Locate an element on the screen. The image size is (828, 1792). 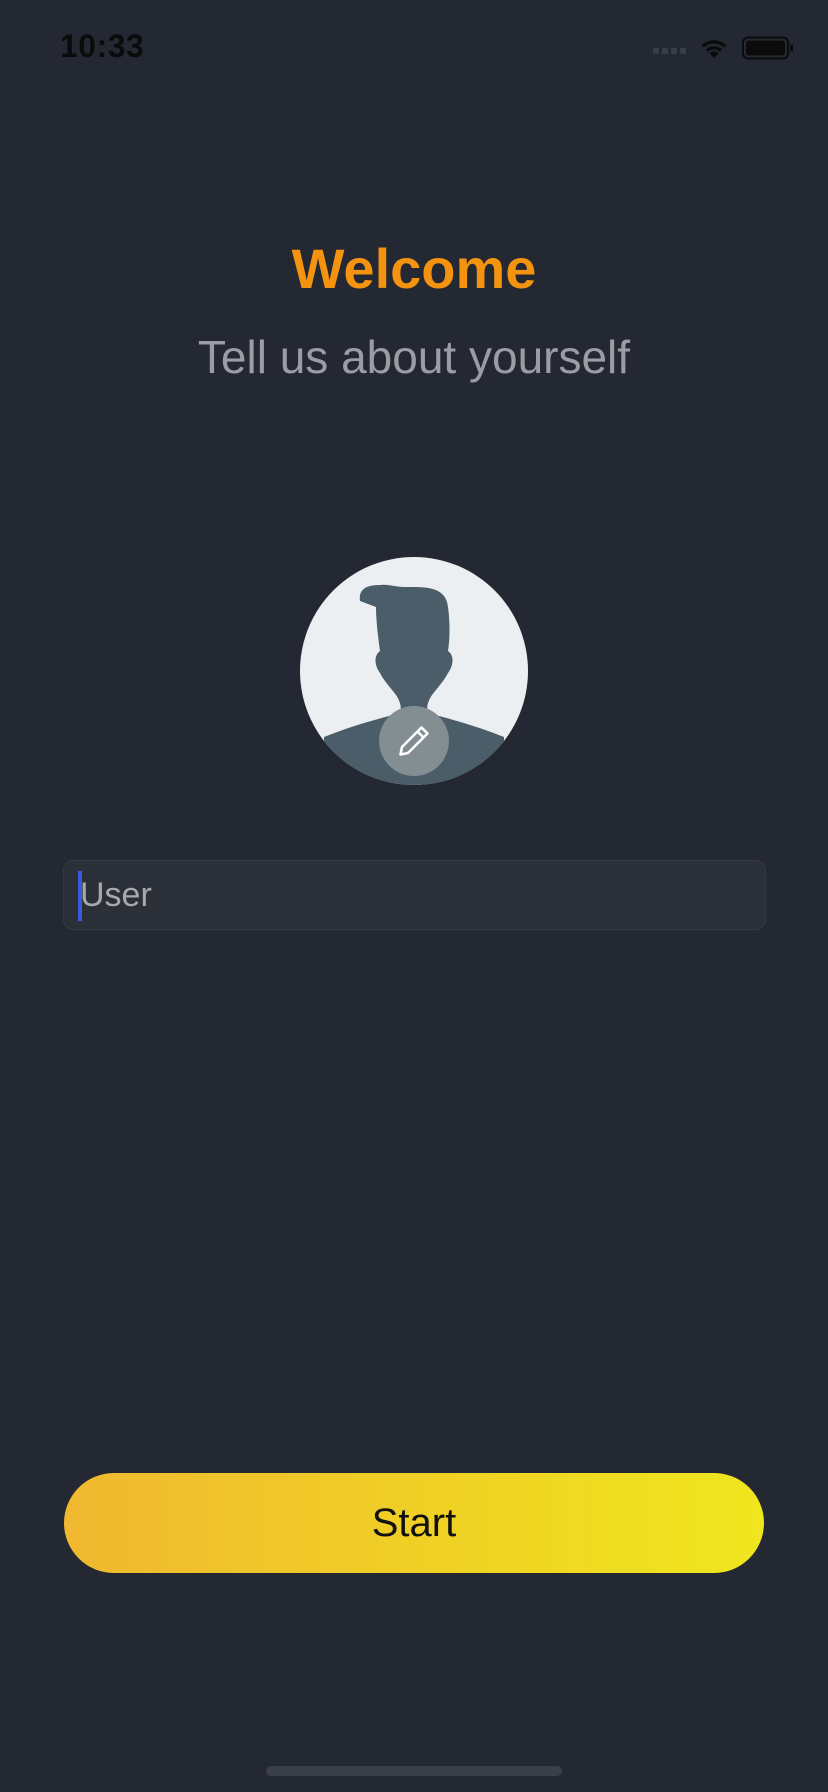
pencil-icon is located at coordinates (414, 741).